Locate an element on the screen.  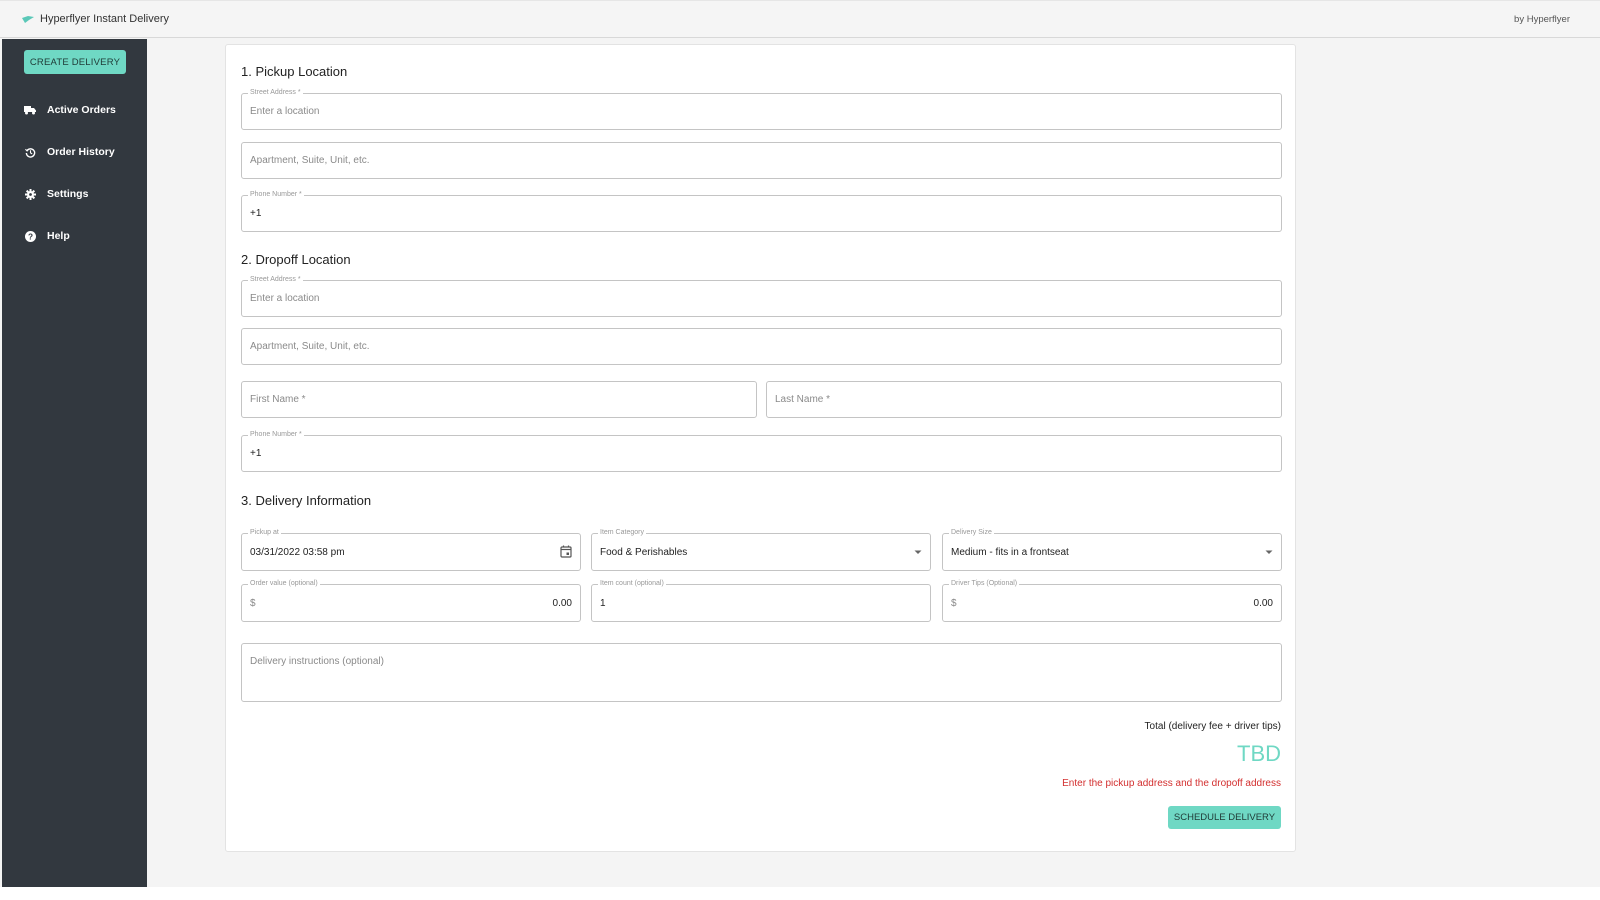
delivery-size-value: Medium - fits in a frontseat is located at coordinates (1010, 552).